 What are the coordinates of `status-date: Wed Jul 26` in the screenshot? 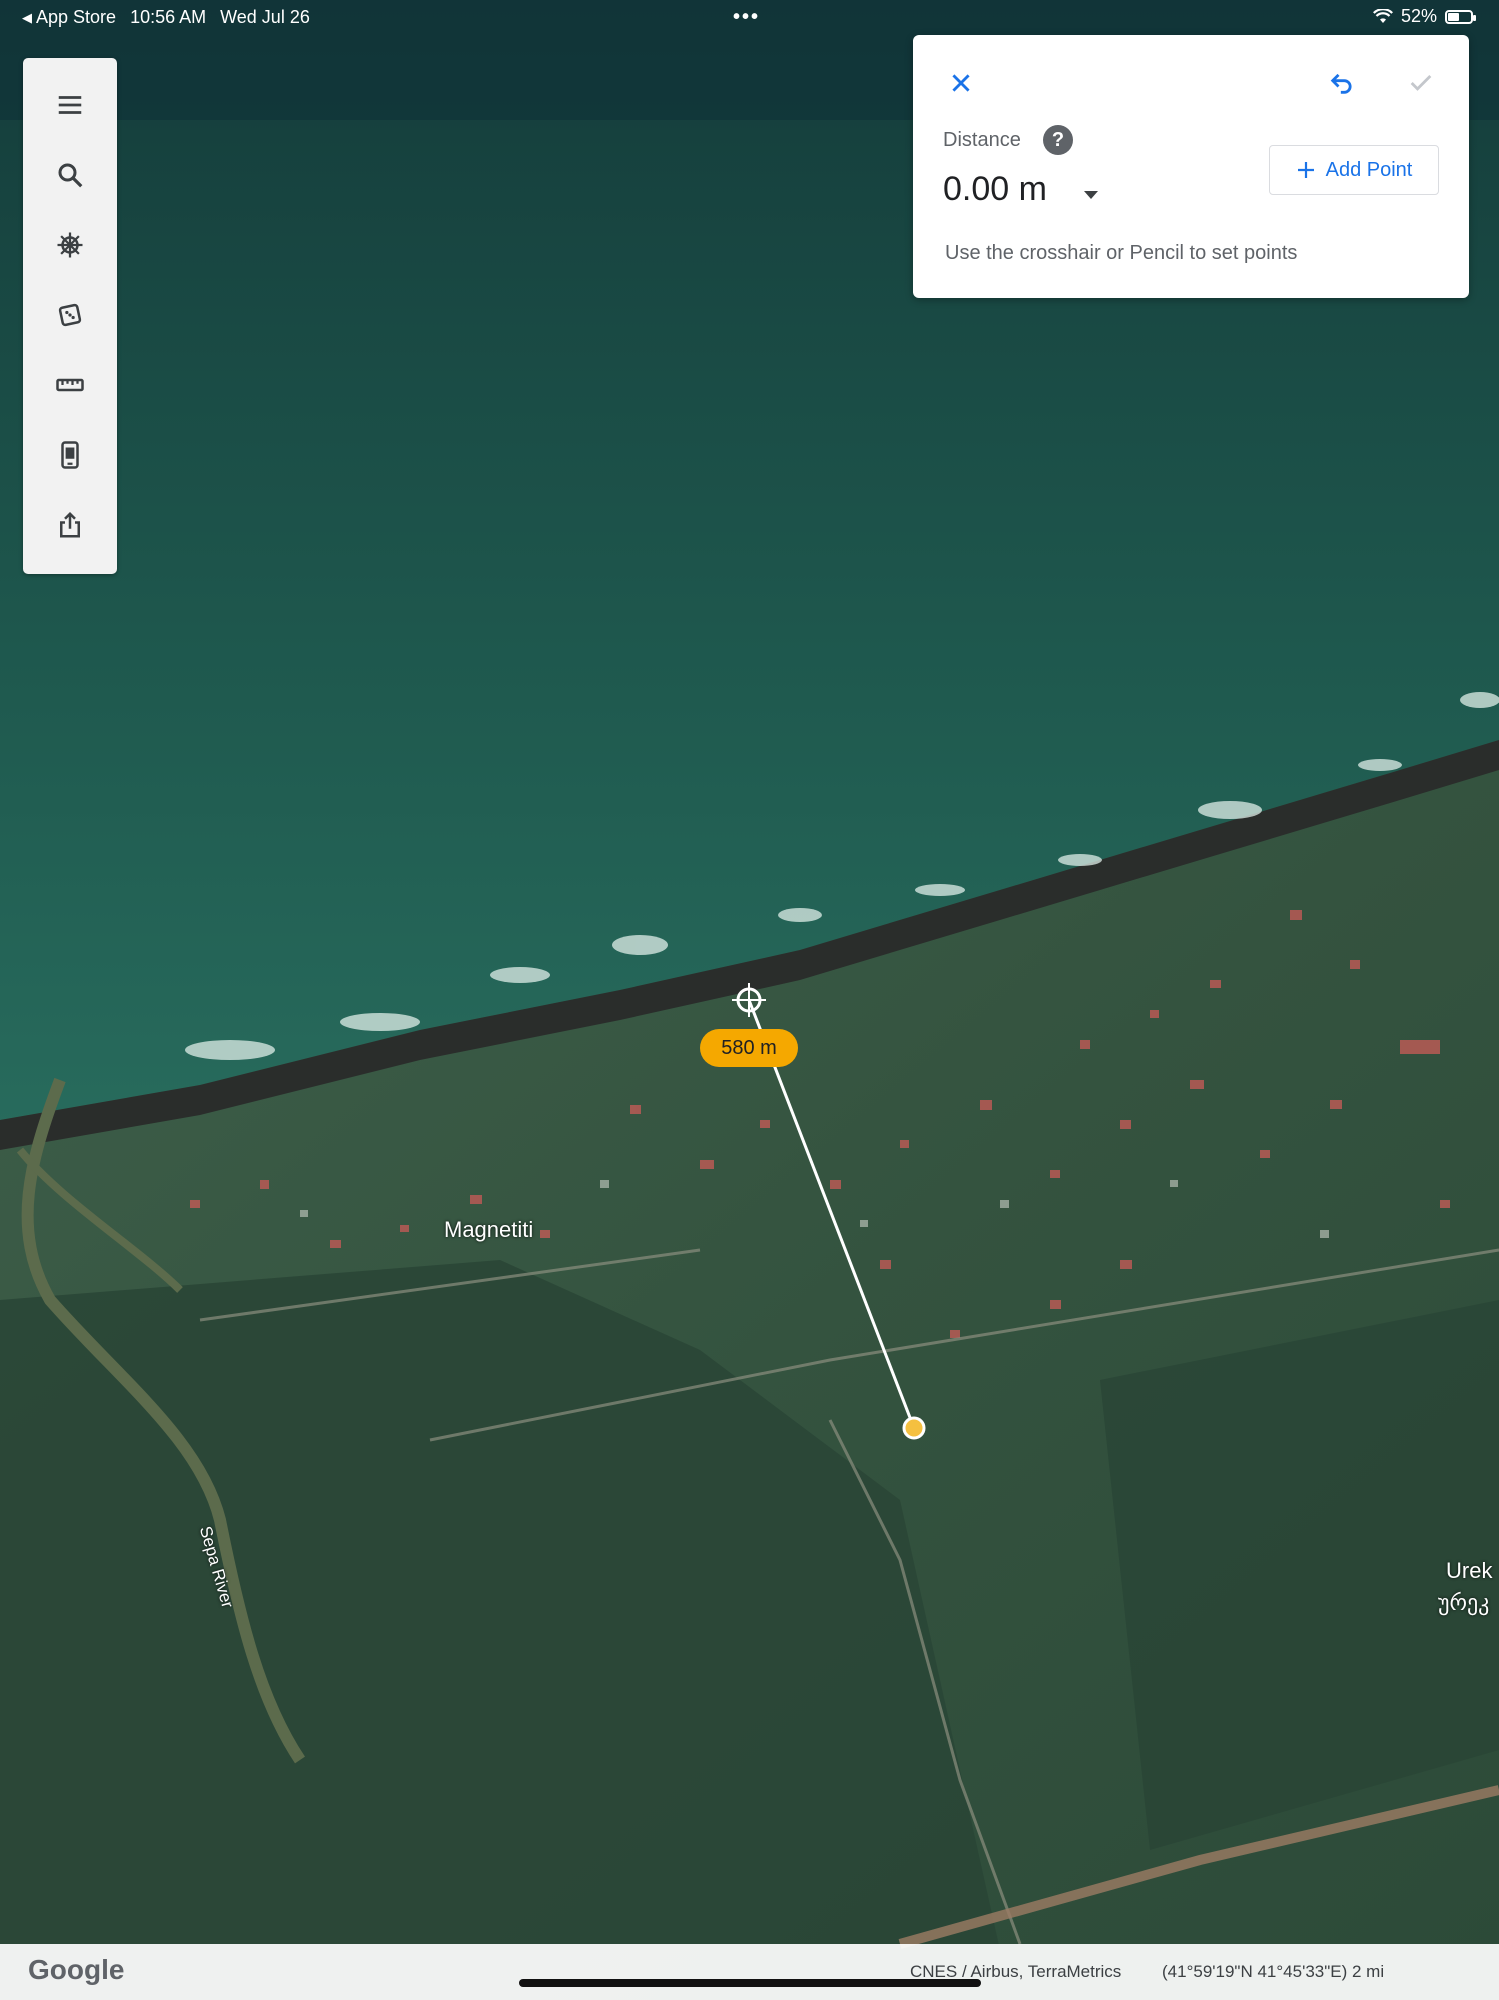 It's located at (265, 17).